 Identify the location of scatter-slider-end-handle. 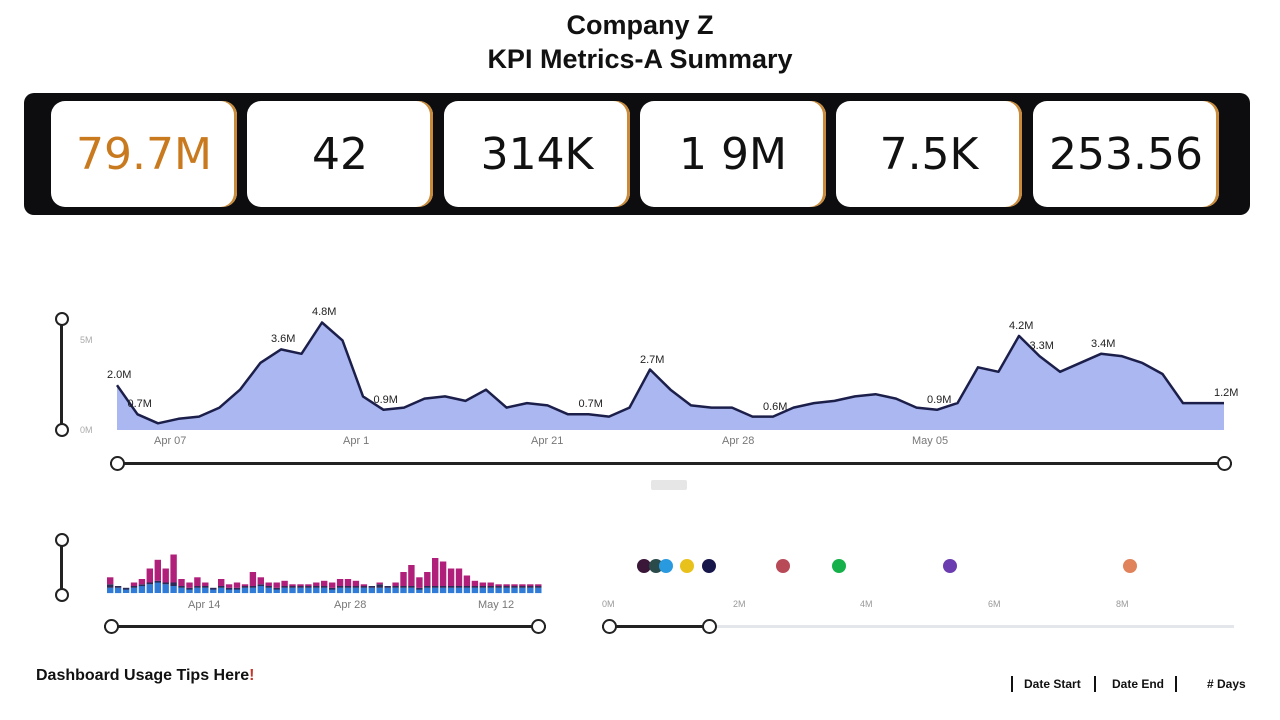
(709, 626).